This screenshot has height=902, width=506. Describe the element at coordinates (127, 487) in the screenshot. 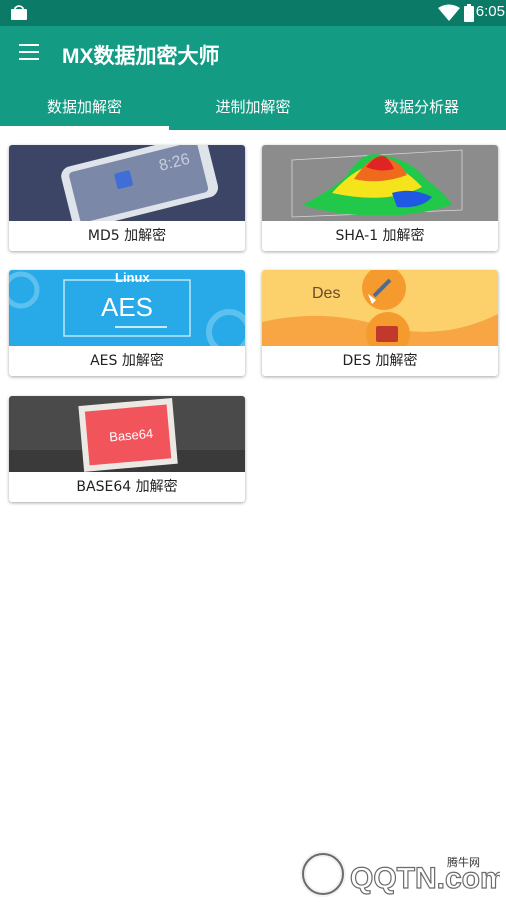

I see `card-base64-label: BASE64 加解密` at that location.